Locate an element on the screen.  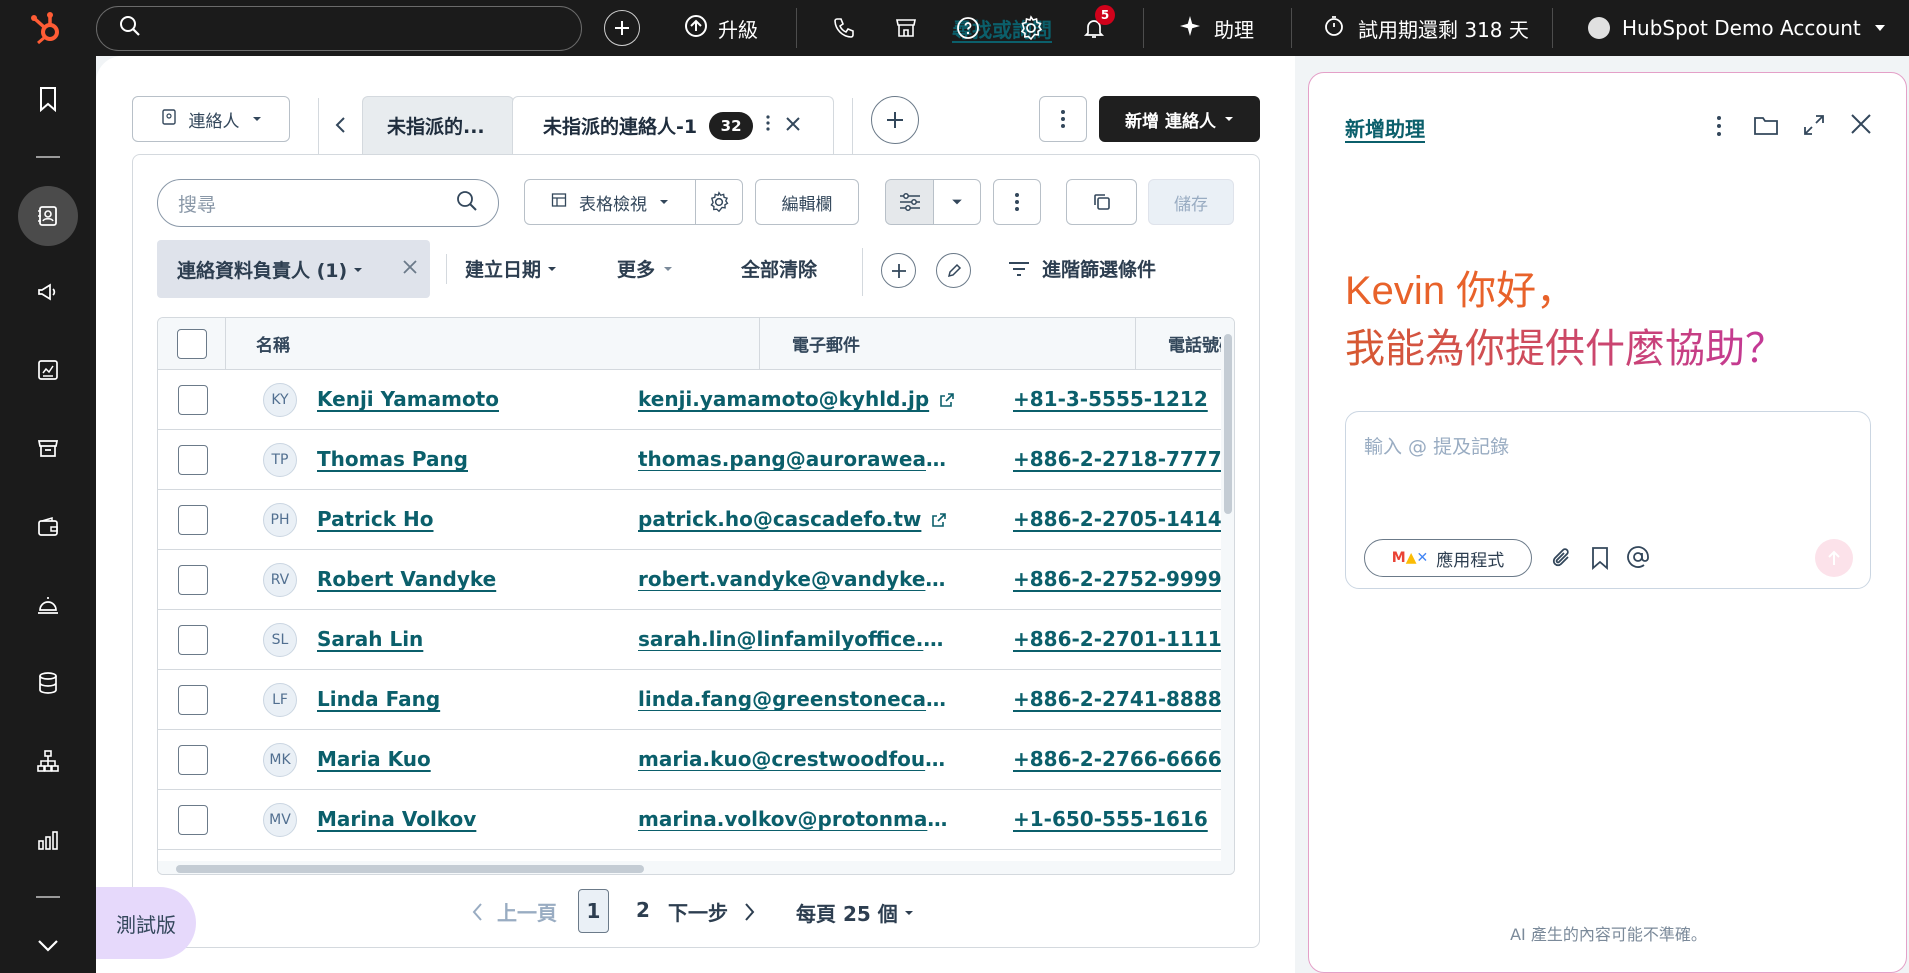
add-view-button is located at coordinates (895, 120).